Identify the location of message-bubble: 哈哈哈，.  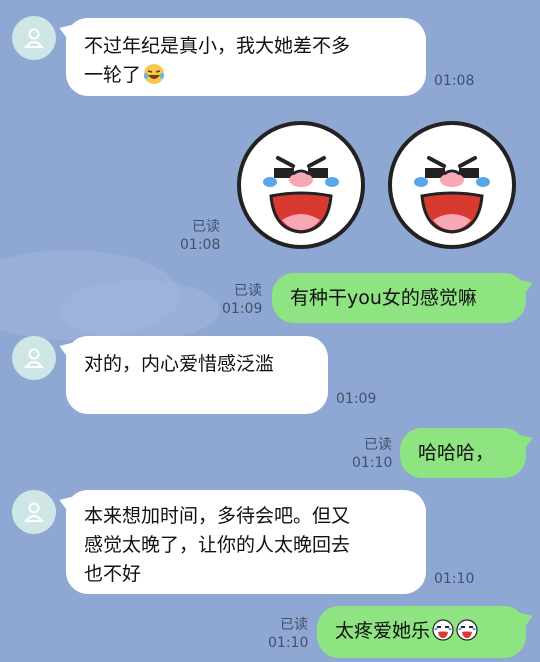
(463, 453).